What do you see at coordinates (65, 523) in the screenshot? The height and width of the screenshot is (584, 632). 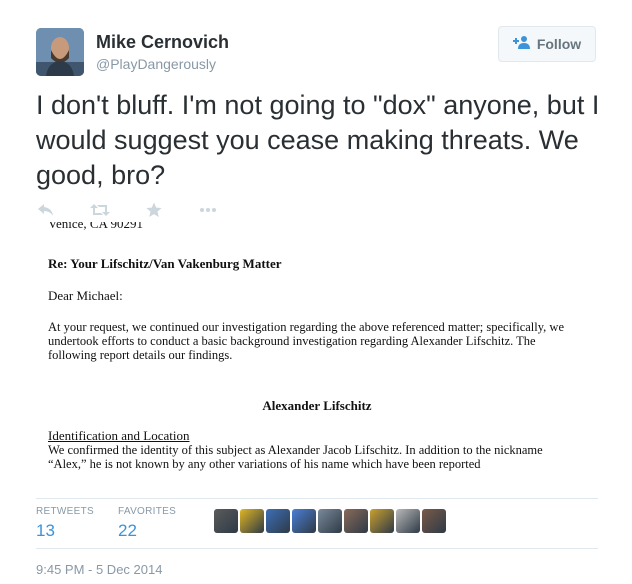 I see `retweets-stat: RETWEETS 13` at bounding box center [65, 523].